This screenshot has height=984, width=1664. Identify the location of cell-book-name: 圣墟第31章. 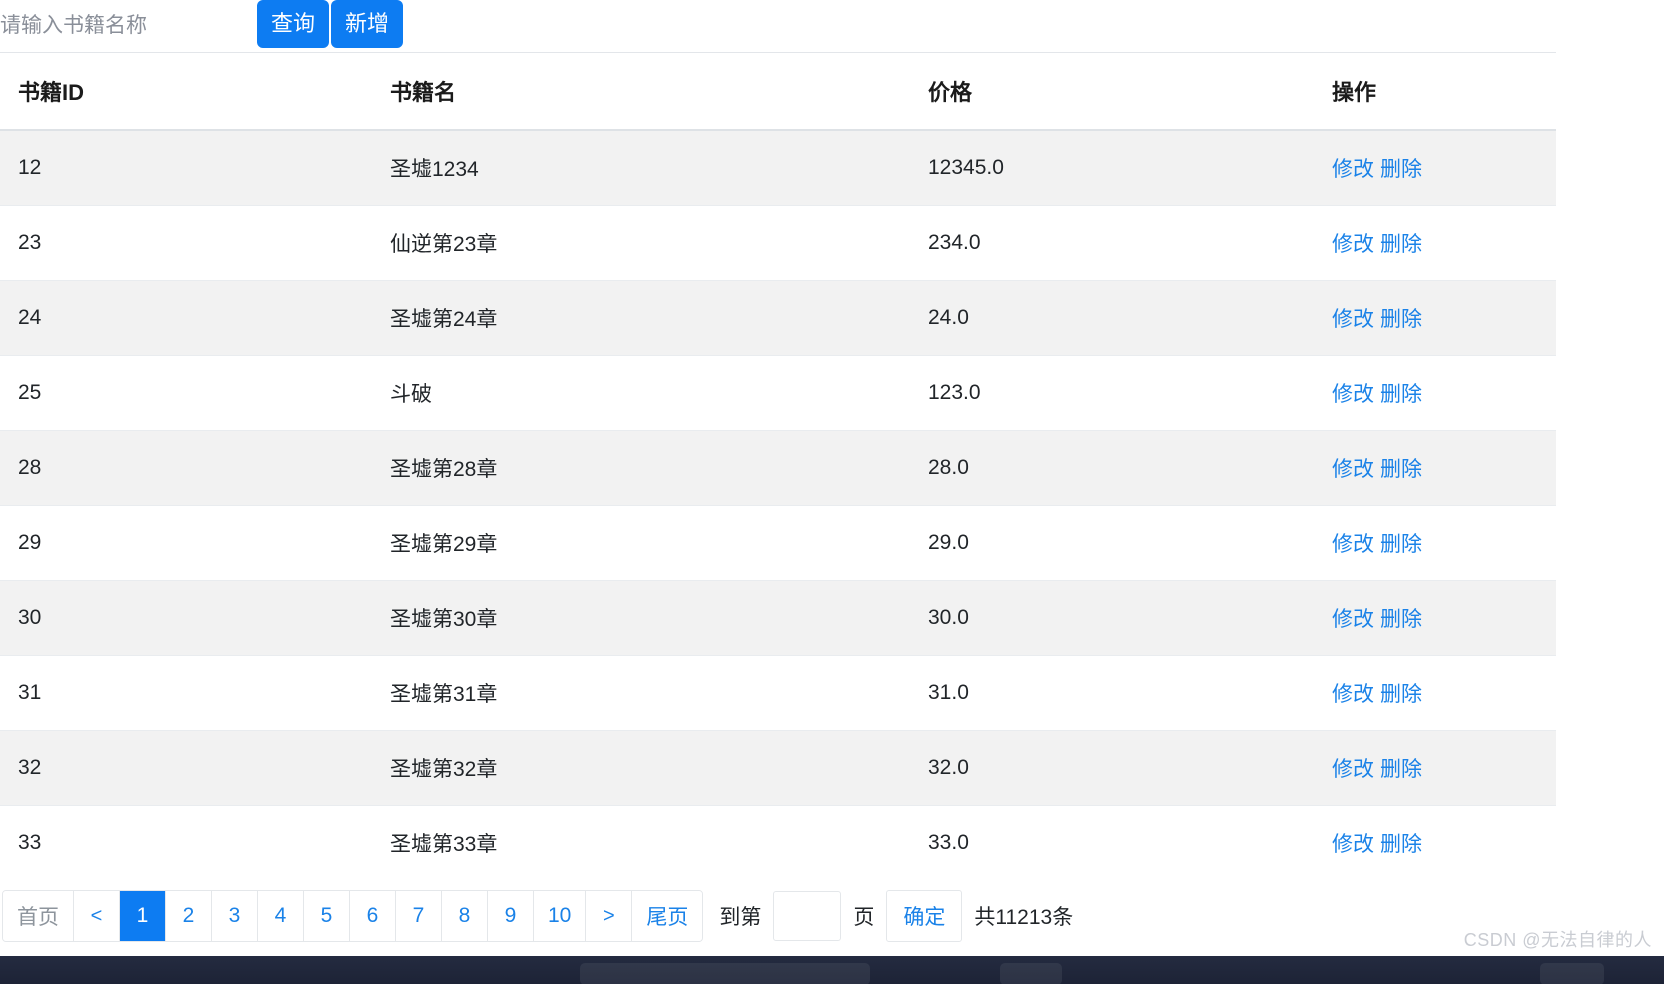
(659, 693).